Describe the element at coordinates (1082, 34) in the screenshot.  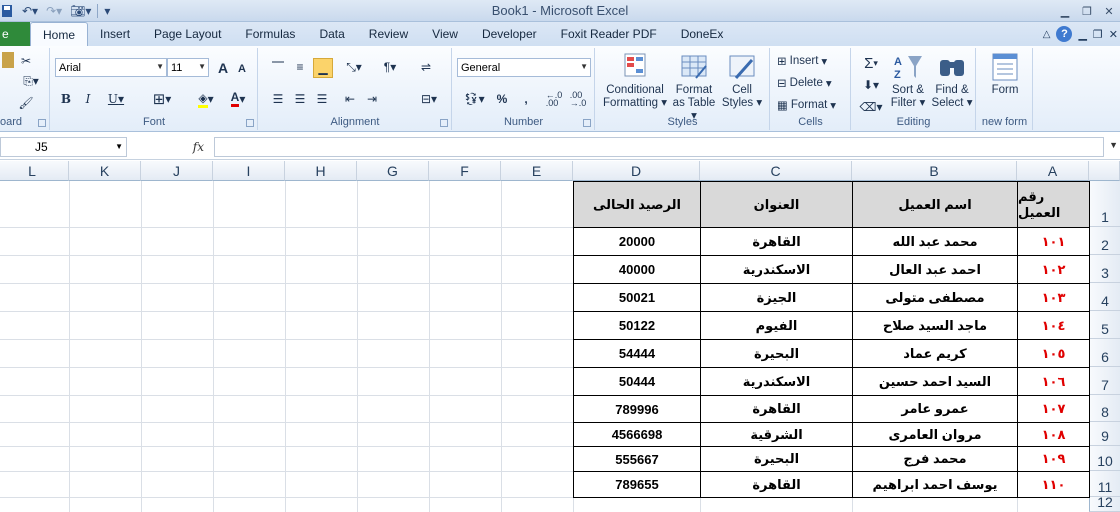
I see `ribbon-minimize-icon: ▁` at that location.